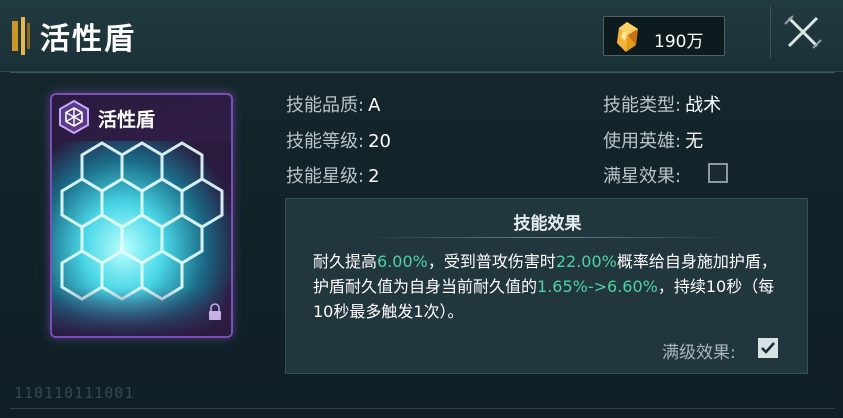  I want to click on checkmark-icon, so click(768, 348).